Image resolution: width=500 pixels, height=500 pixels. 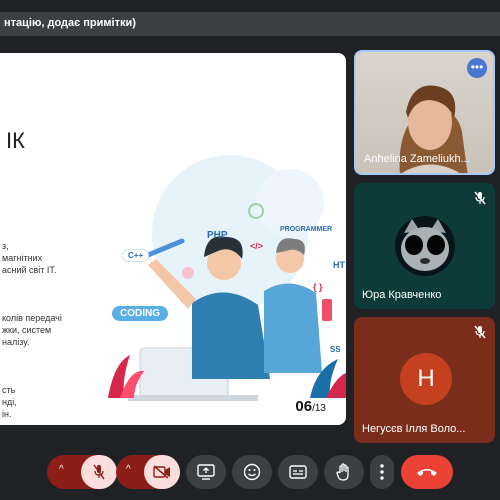 I want to click on present-screen-icon, so click(x=206, y=472).